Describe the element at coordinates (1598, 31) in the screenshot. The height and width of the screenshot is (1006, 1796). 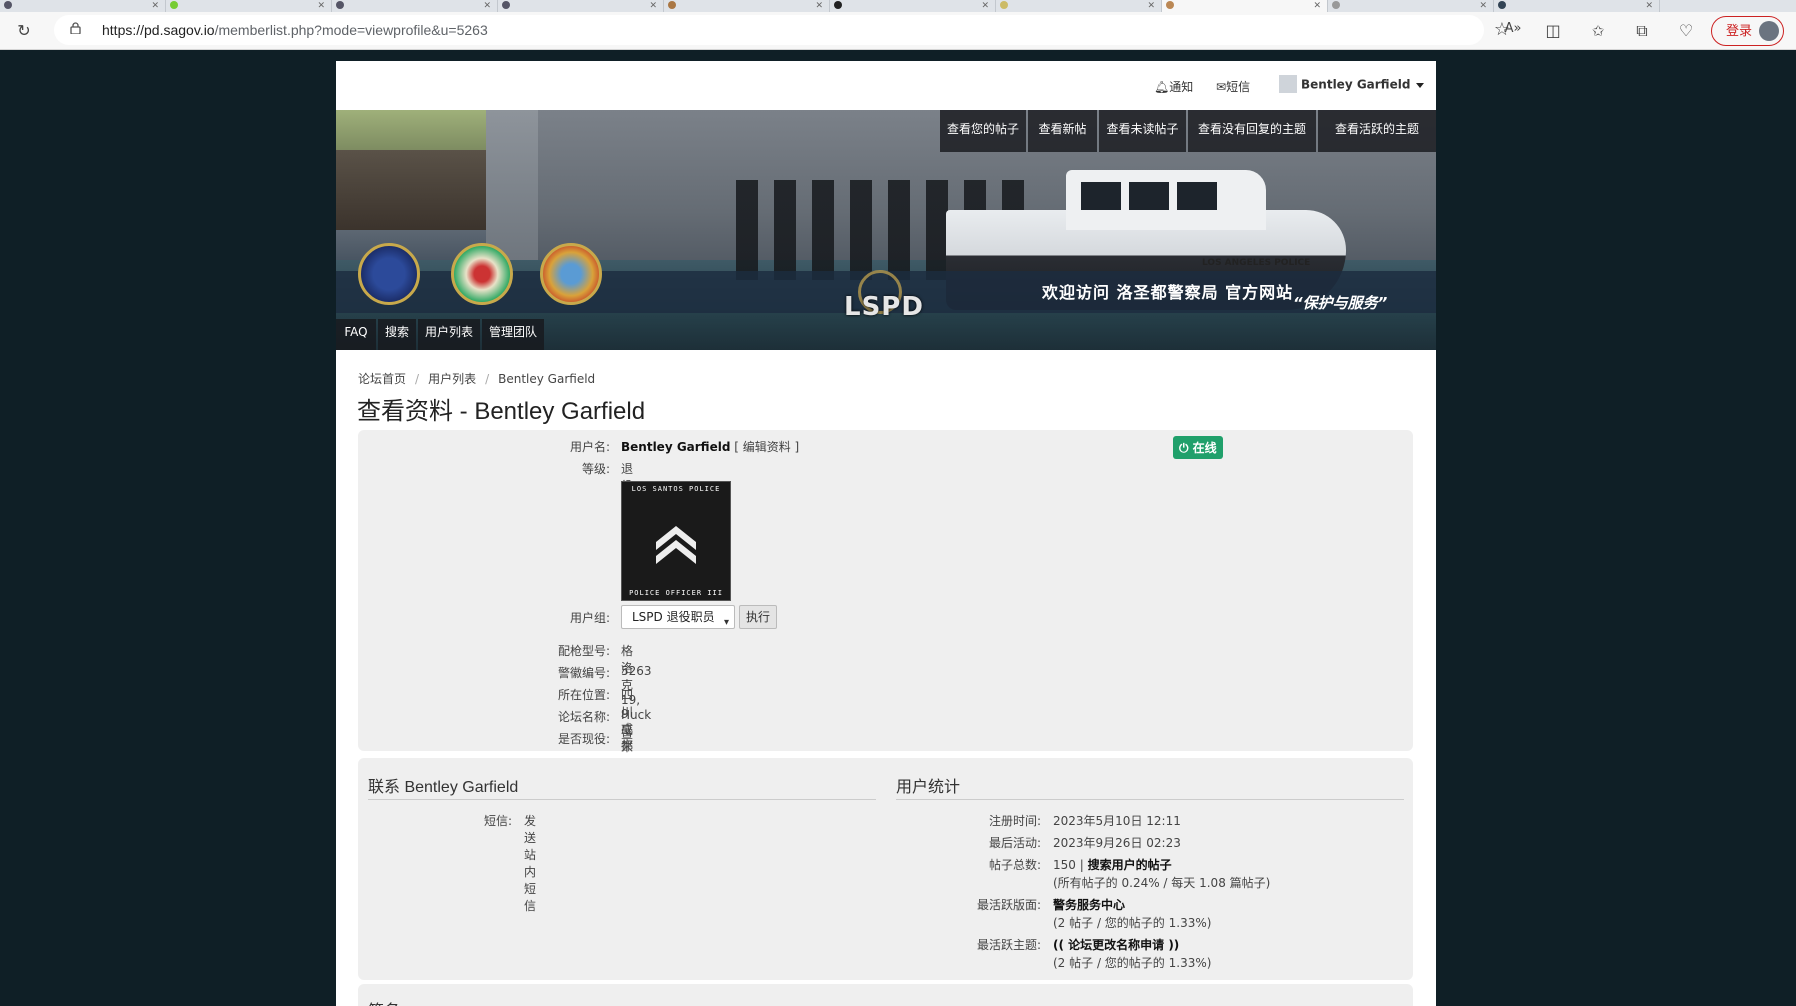
I see `favorites-icon: ✩` at that location.